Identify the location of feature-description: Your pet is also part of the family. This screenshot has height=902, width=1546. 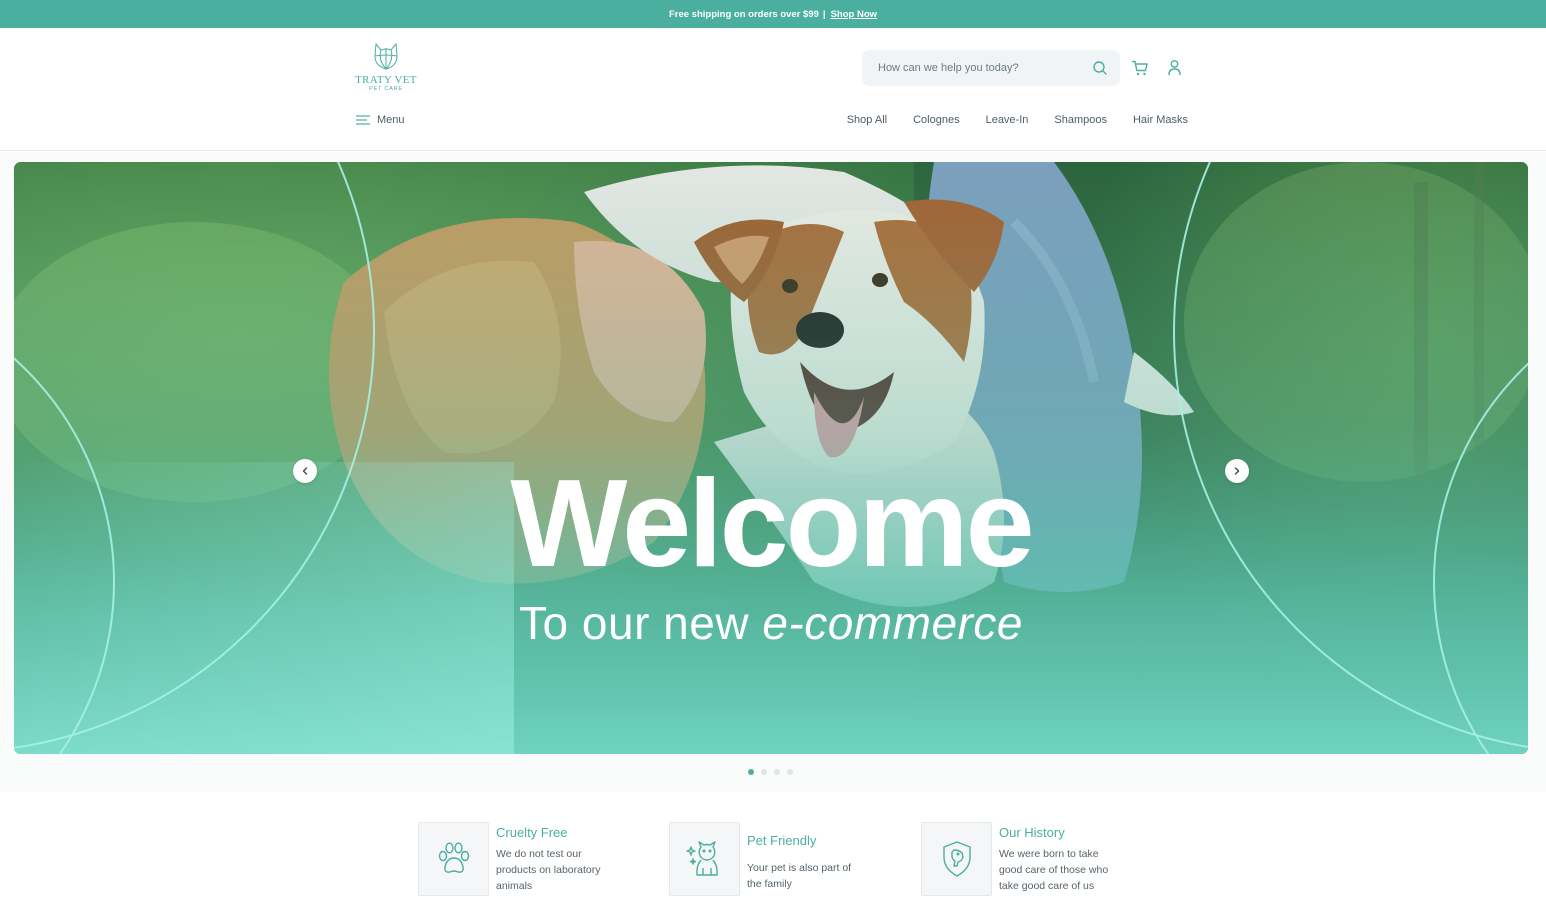
(799, 876).